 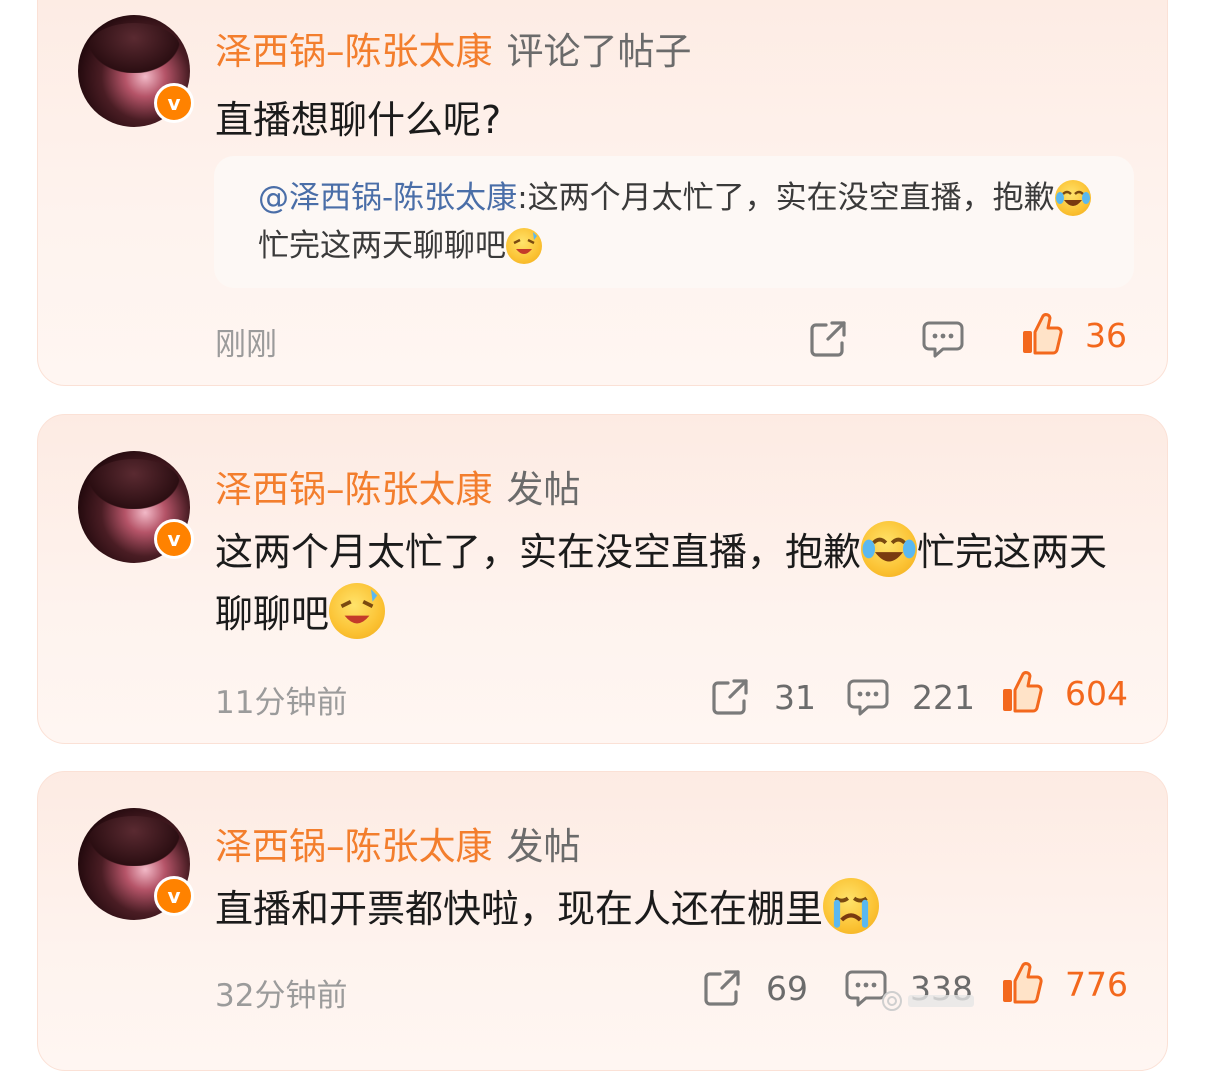 What do you see at coordinates (281, 703) in the screenshot?
I see `post-time: 11分钟前` at bounding box center [281, 703].